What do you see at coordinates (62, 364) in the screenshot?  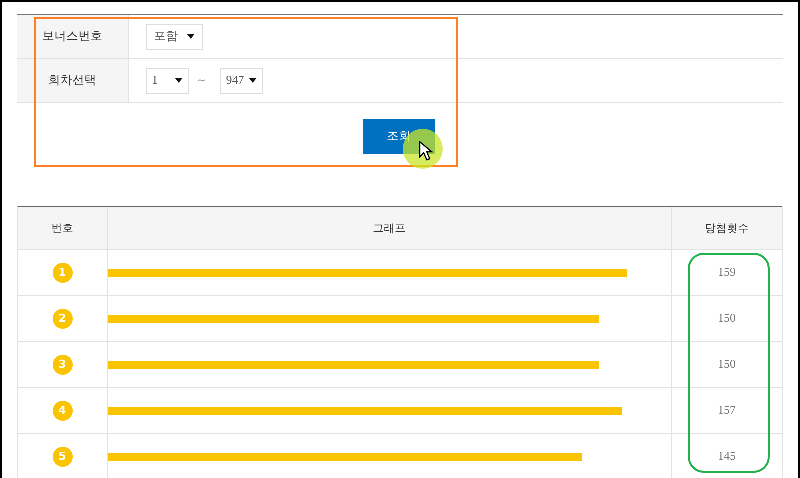 I see `number-ball: 3` at bounding box center [62, 364].